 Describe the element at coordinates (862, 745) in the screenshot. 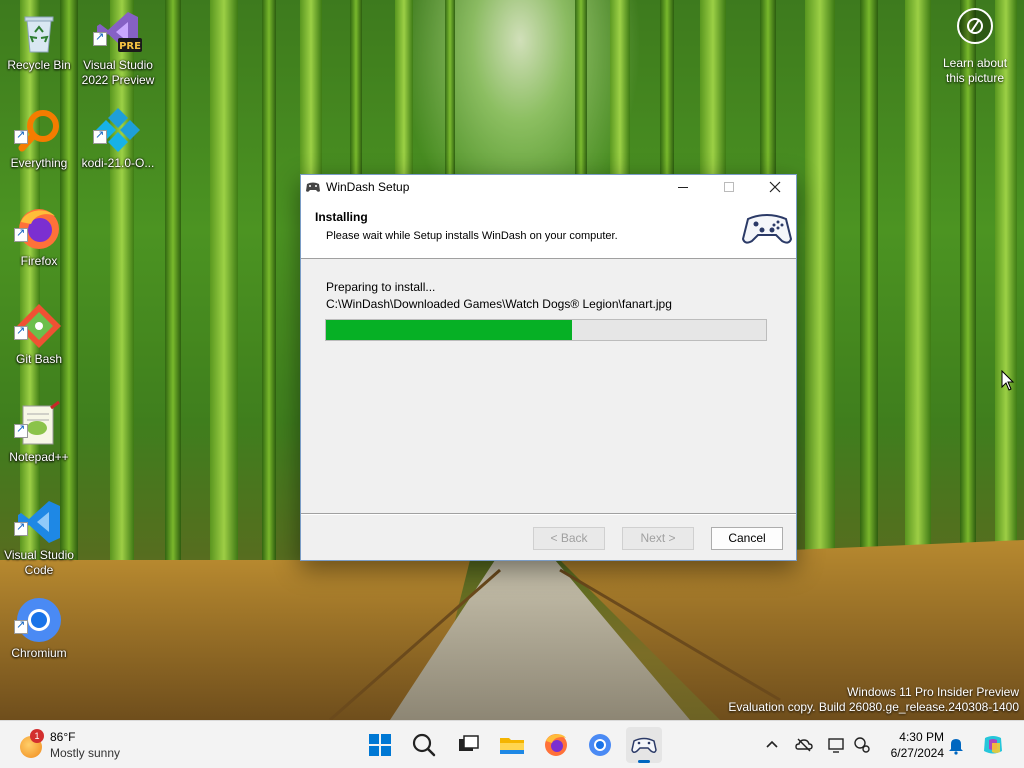

I see `accessibility-icon` at that location.